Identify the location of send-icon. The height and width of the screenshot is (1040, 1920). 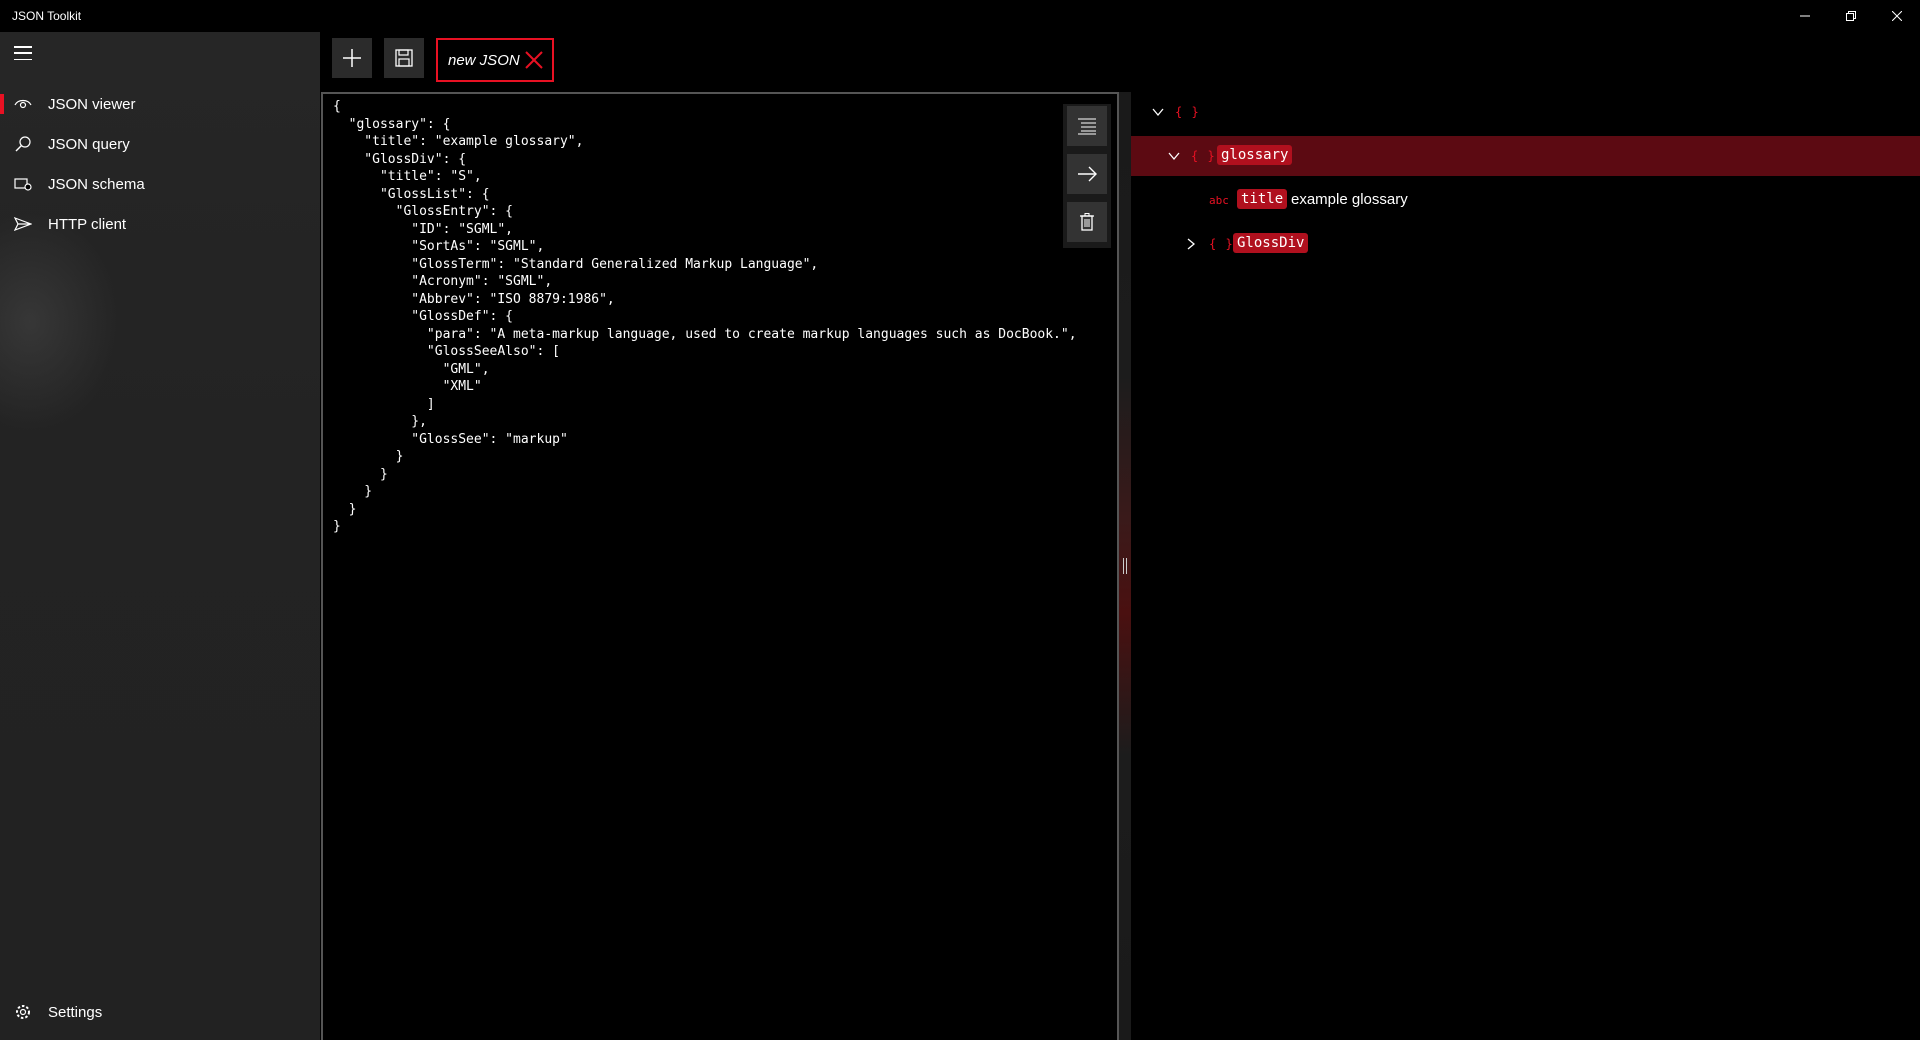
(23, 224).